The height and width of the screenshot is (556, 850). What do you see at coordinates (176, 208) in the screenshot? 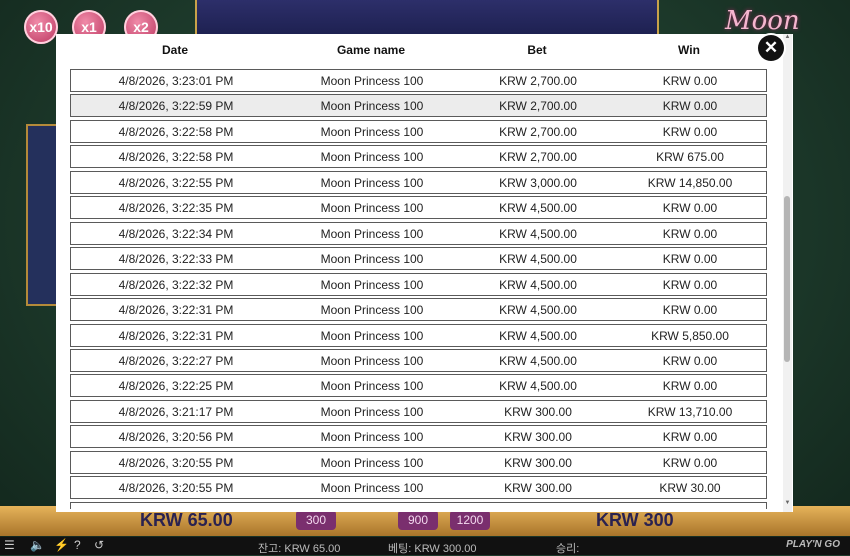
I see `cell-date: 4/8/2026, 3:22:35 PM` at bounding box center [176, 208].